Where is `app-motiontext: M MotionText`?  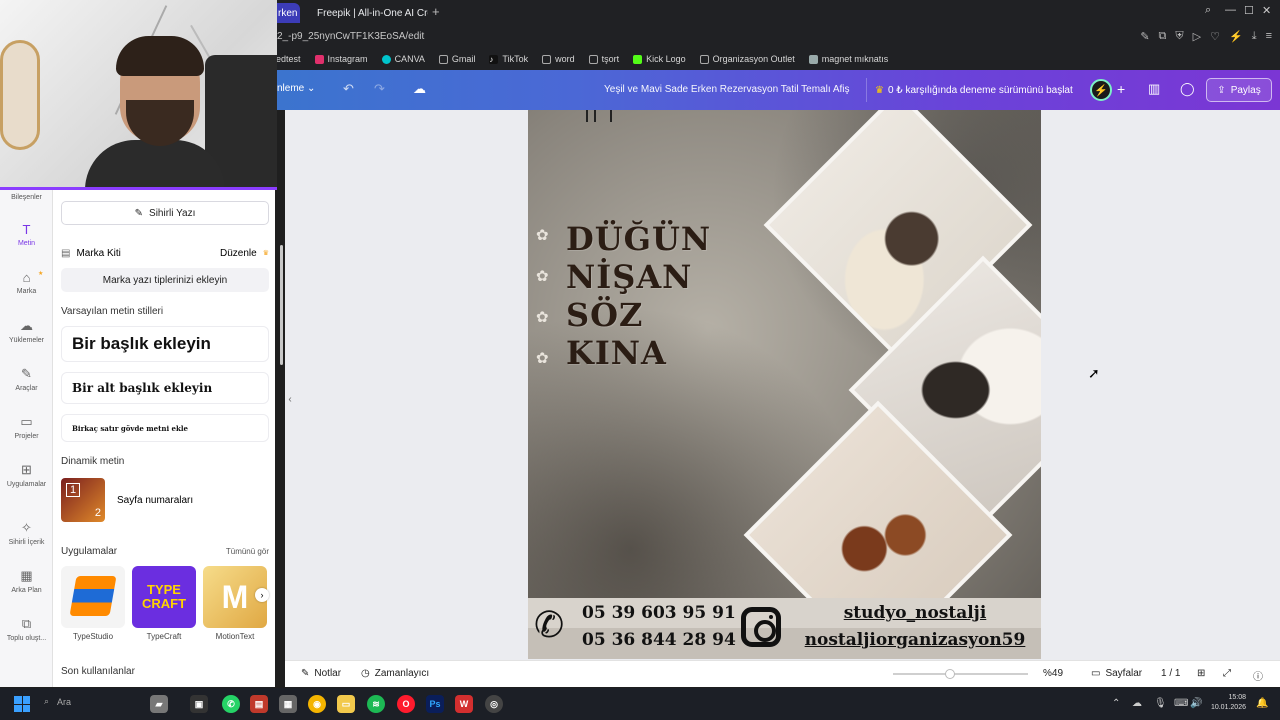 app-motiontext: M MotionText is located at coordinates (235, 603).